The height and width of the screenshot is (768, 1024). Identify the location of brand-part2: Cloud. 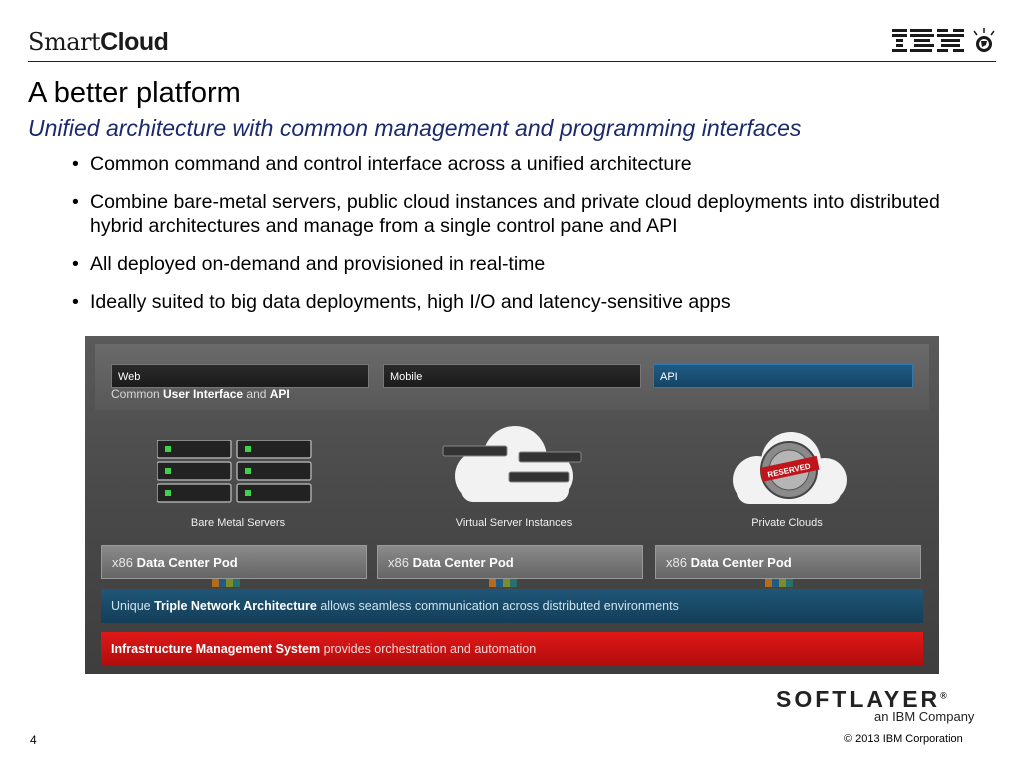
(134, 42).